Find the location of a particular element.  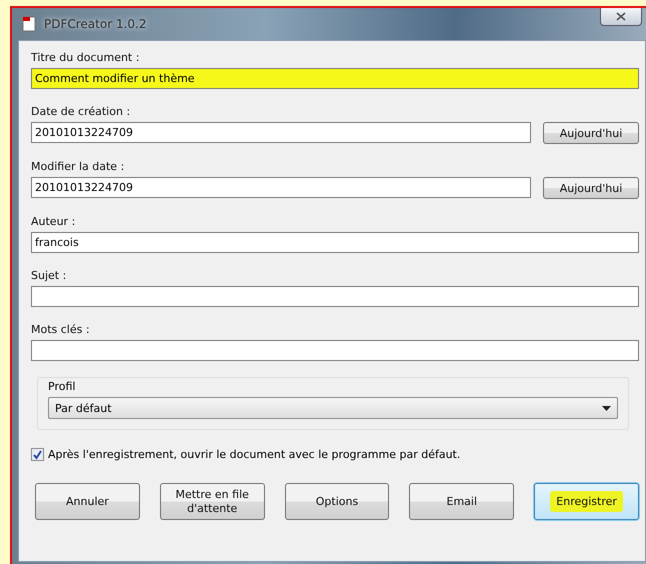

document-icon is located at coordinates (29, 24).